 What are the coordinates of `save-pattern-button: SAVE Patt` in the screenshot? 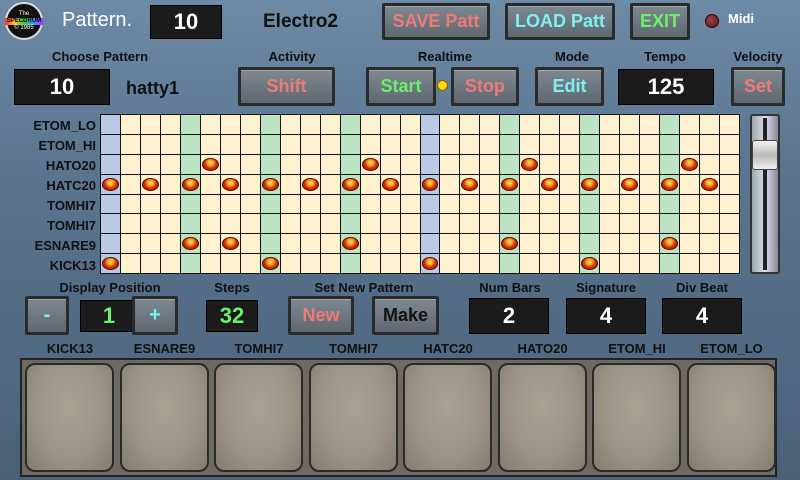 It's located at (436, 21).